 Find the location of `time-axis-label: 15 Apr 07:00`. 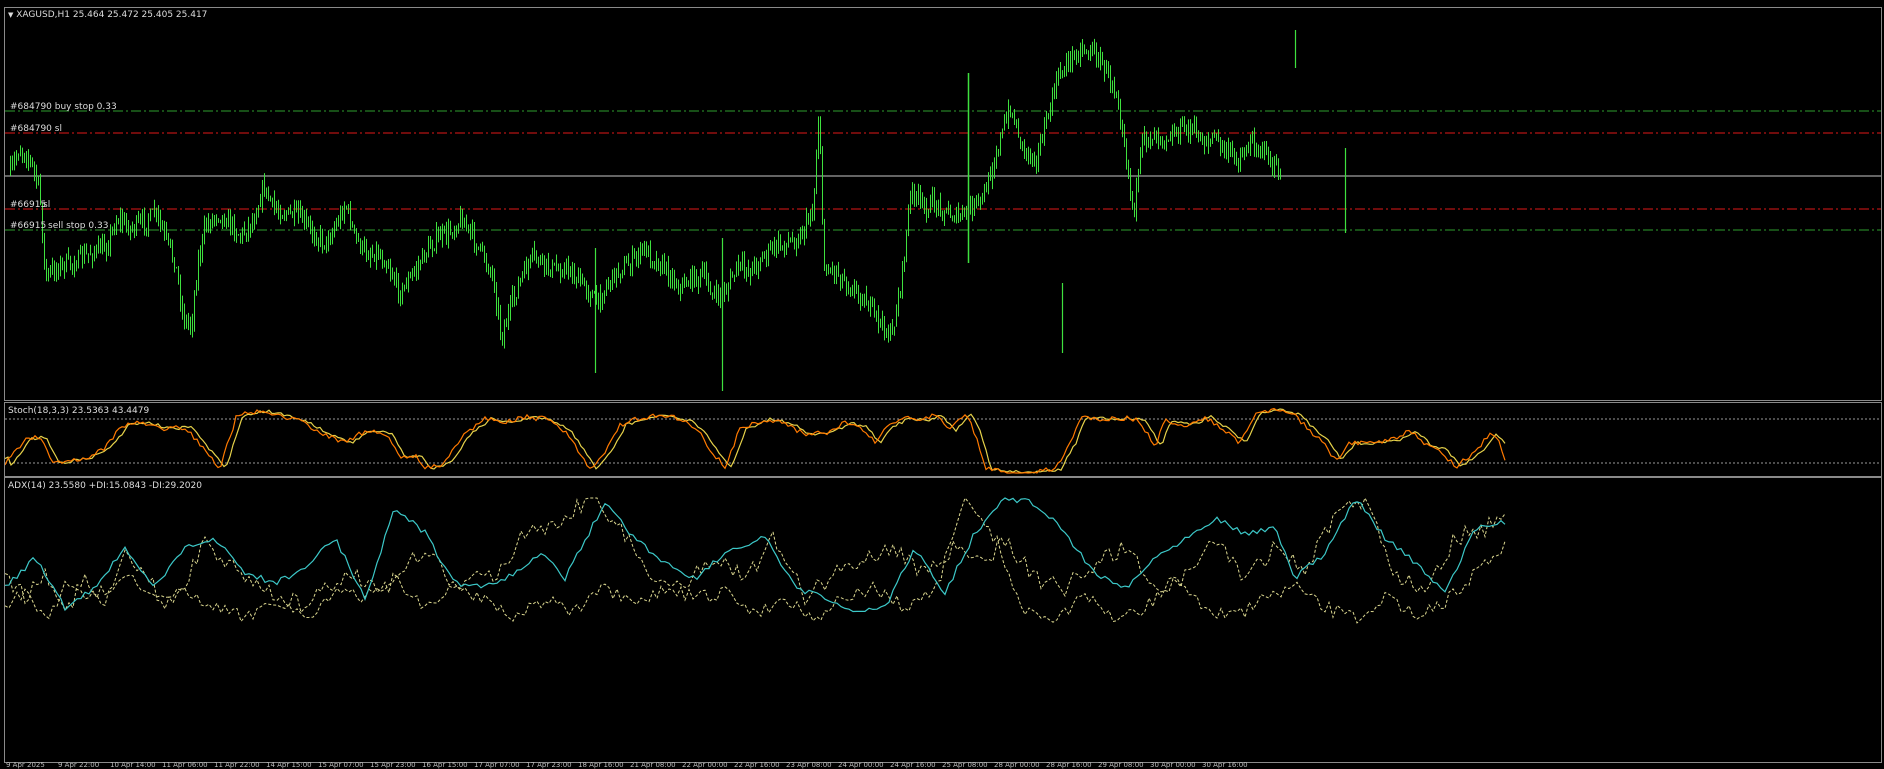

time-axis-label: 15 Apr 07:00 is located at coordinates (341, 765).